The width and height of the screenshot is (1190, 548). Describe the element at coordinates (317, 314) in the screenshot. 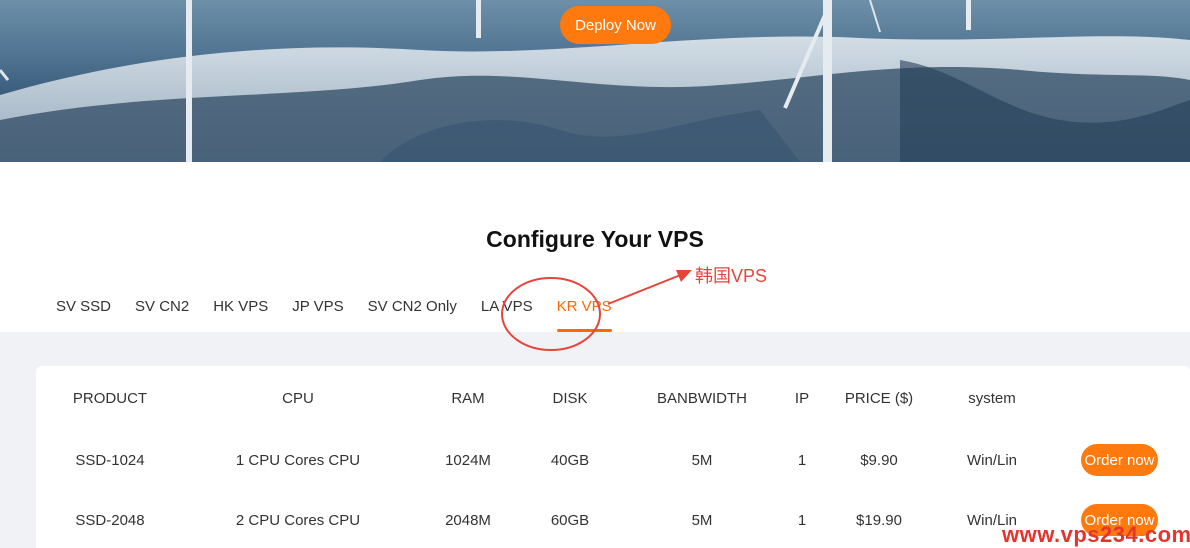

I see `tab-jp-vps: JP VPS` at that location.